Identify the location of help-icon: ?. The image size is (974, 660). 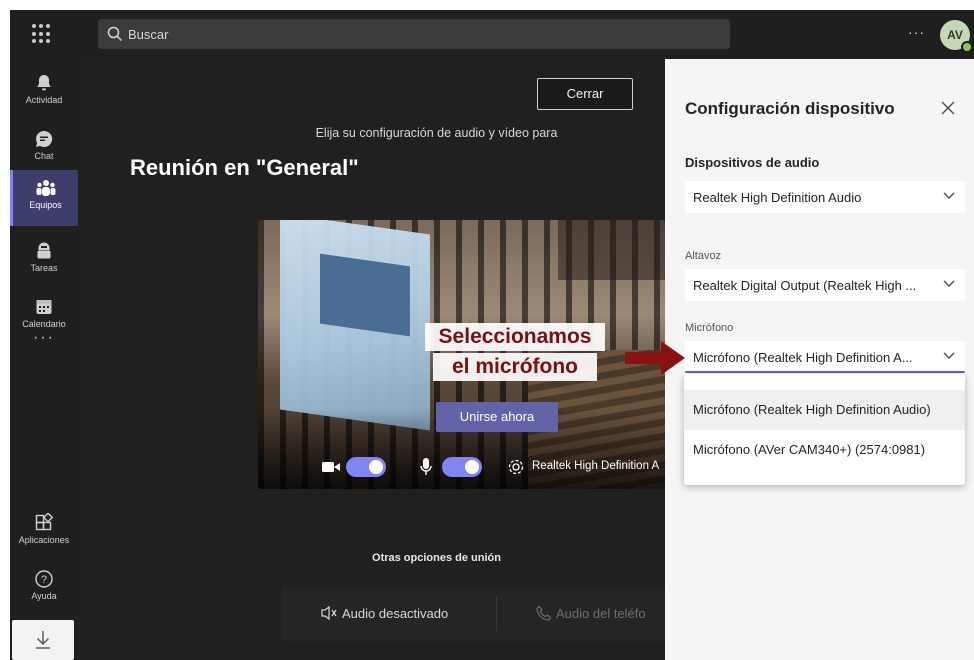
(44, 579).